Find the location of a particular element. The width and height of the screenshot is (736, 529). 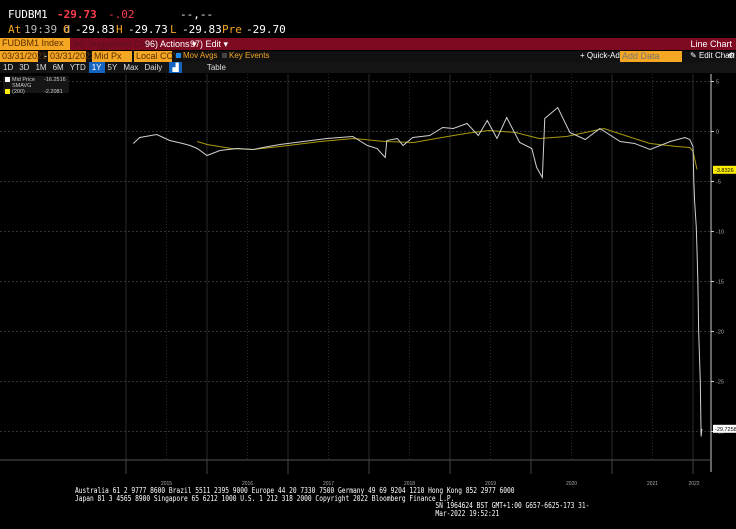

y-tick-label: 5 is located at coordinates (717, 83).